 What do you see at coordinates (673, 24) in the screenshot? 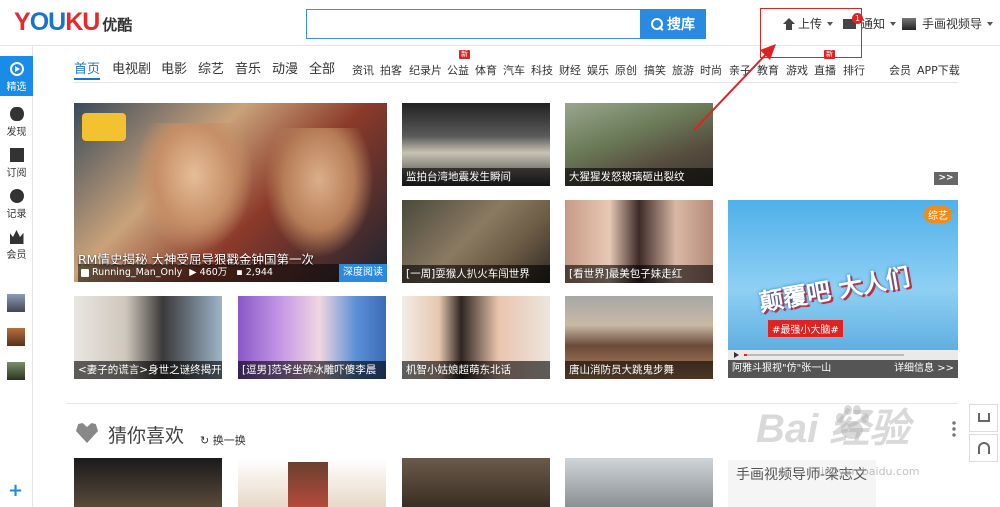
I see `search-button: 搜库` at bounding box center [673, 24].